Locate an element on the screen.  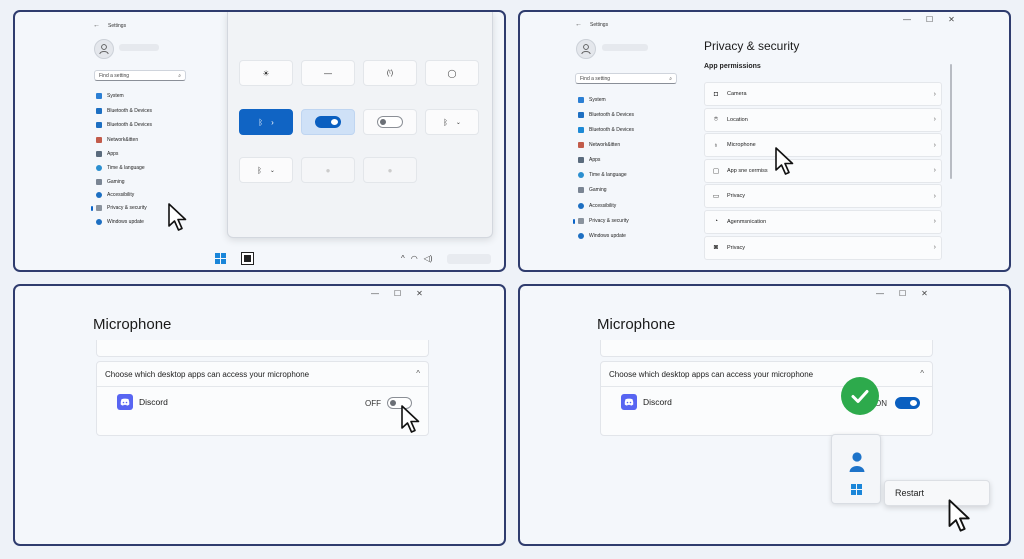
start-power-popup is located at coordinates (856, 469).